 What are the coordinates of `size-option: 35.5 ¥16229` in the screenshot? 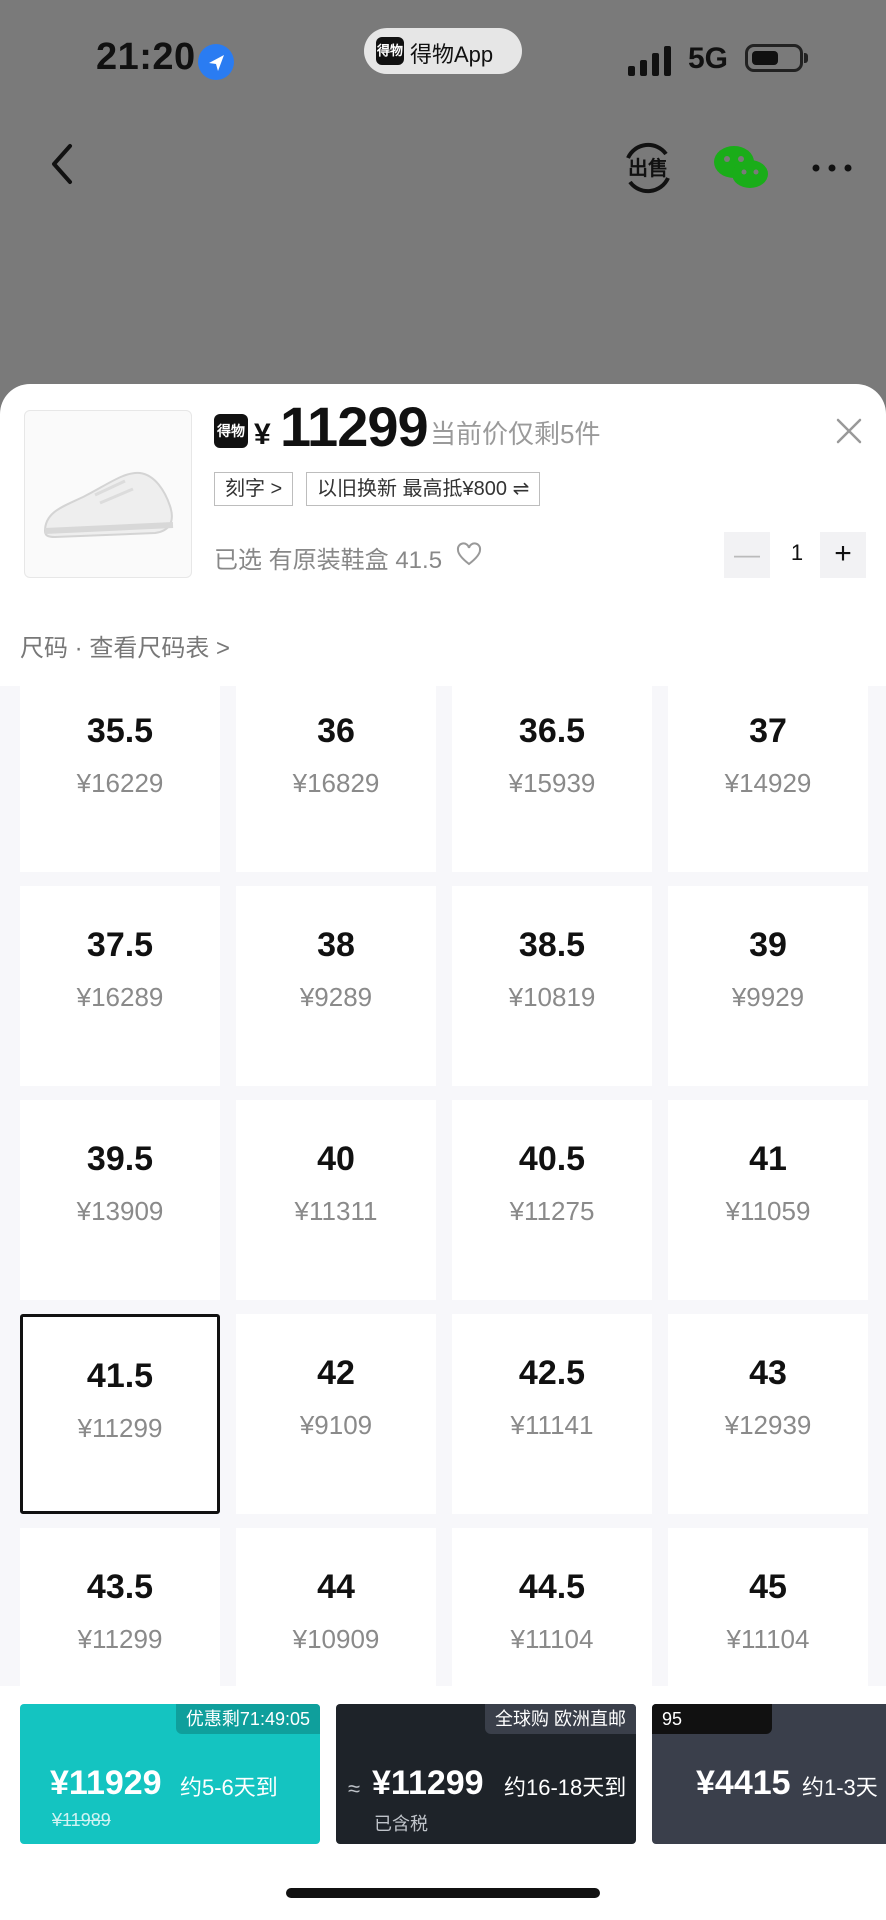 It's located at (120, 779).